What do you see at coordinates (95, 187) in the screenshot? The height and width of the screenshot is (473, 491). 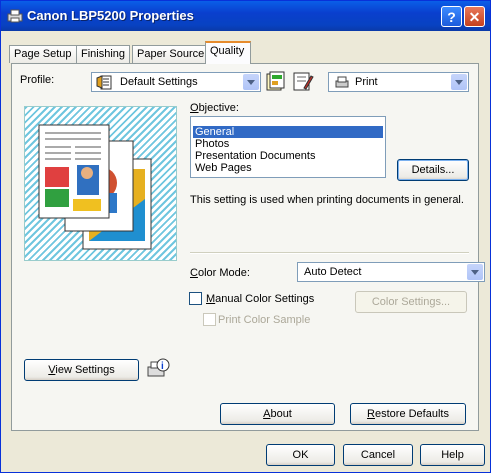 I see `document-preview-illustration` at bounding box center [95, 187].